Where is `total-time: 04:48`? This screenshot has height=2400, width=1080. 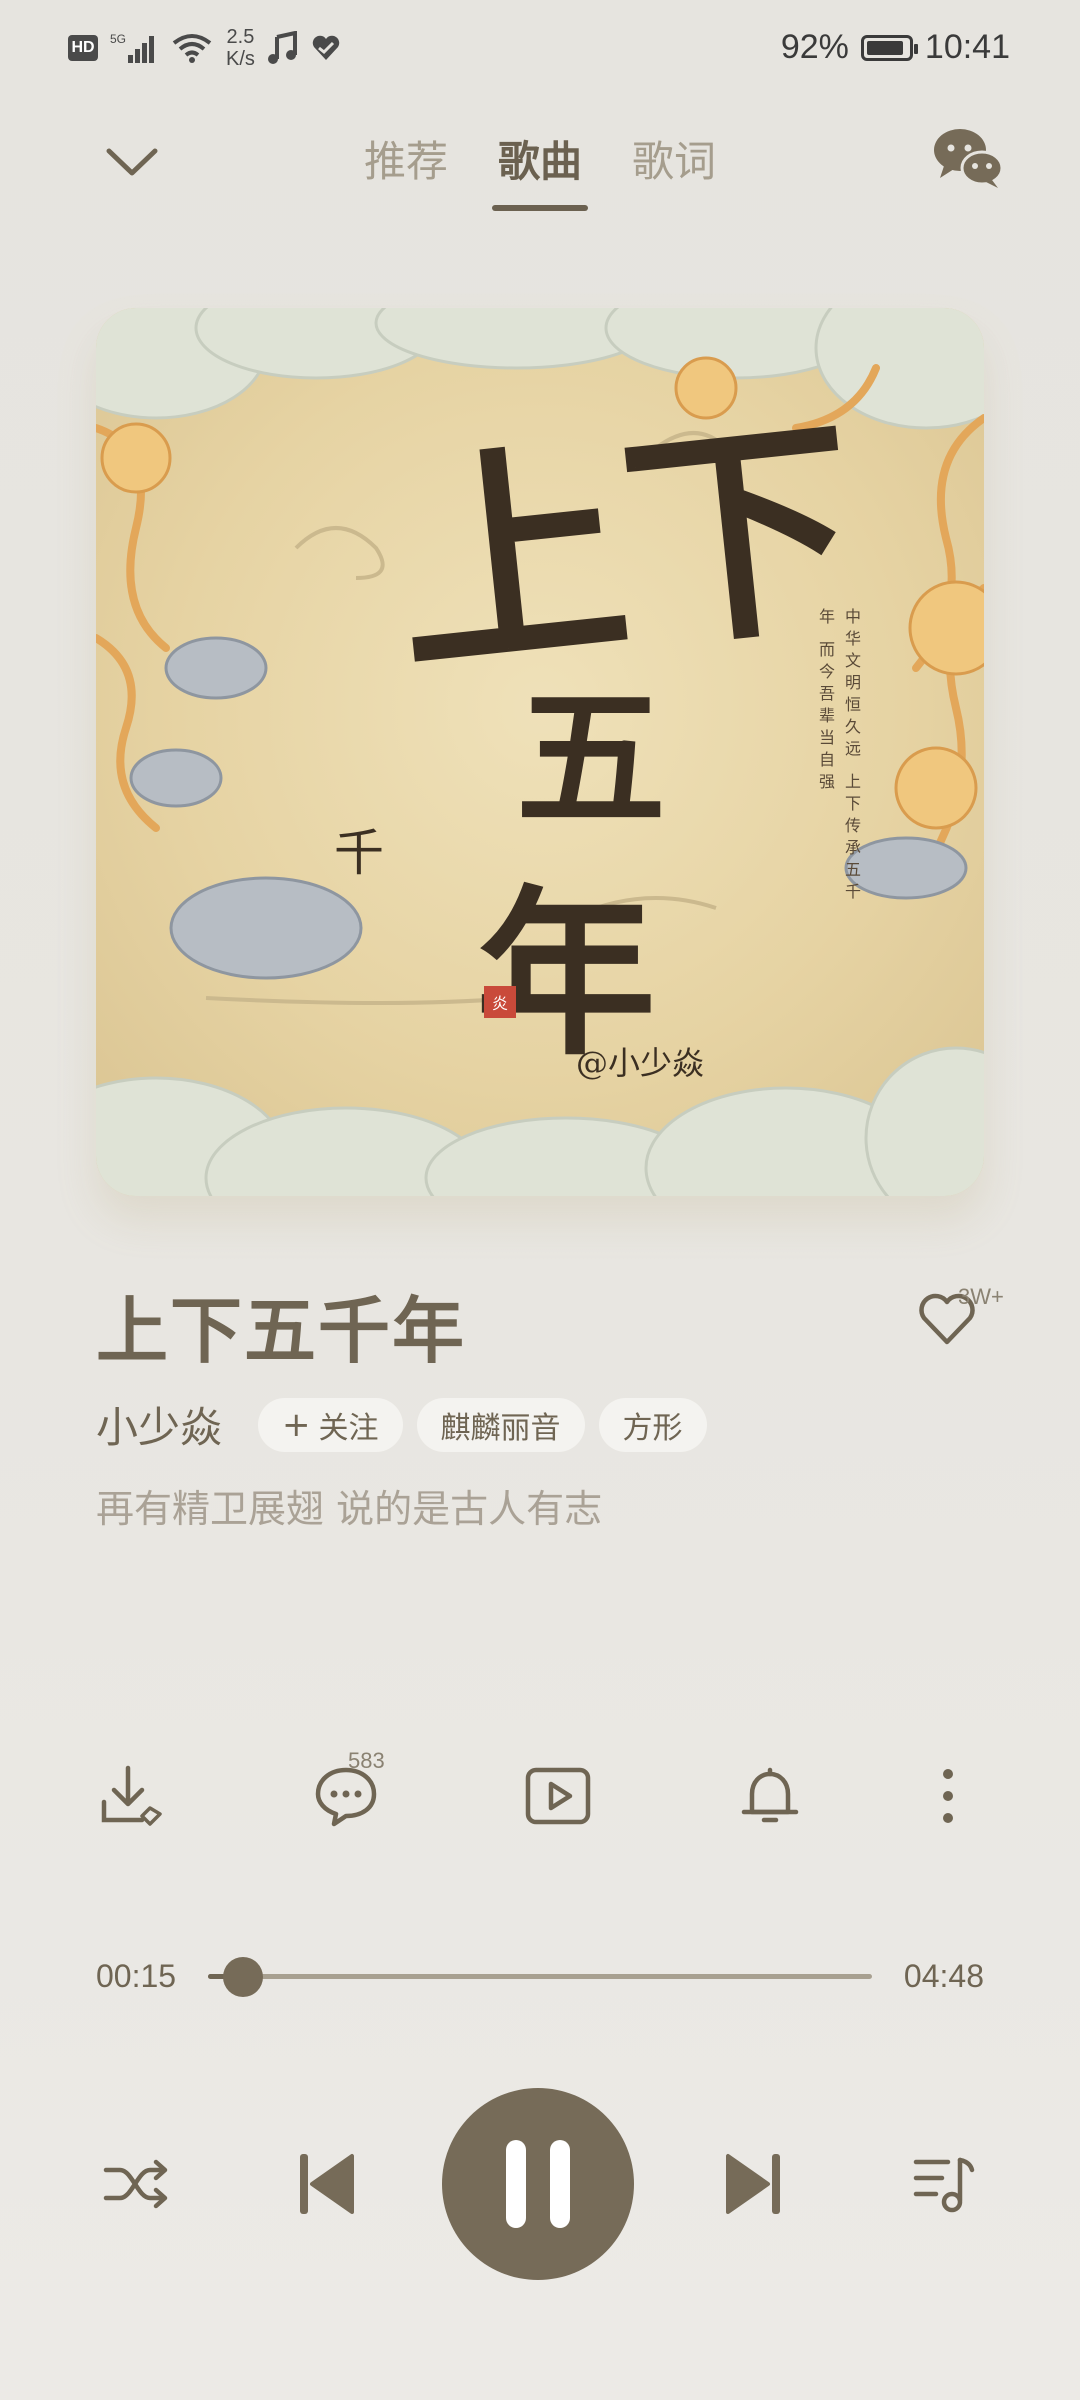 total-time: 04:48 is located at coordinates (943, 1976).